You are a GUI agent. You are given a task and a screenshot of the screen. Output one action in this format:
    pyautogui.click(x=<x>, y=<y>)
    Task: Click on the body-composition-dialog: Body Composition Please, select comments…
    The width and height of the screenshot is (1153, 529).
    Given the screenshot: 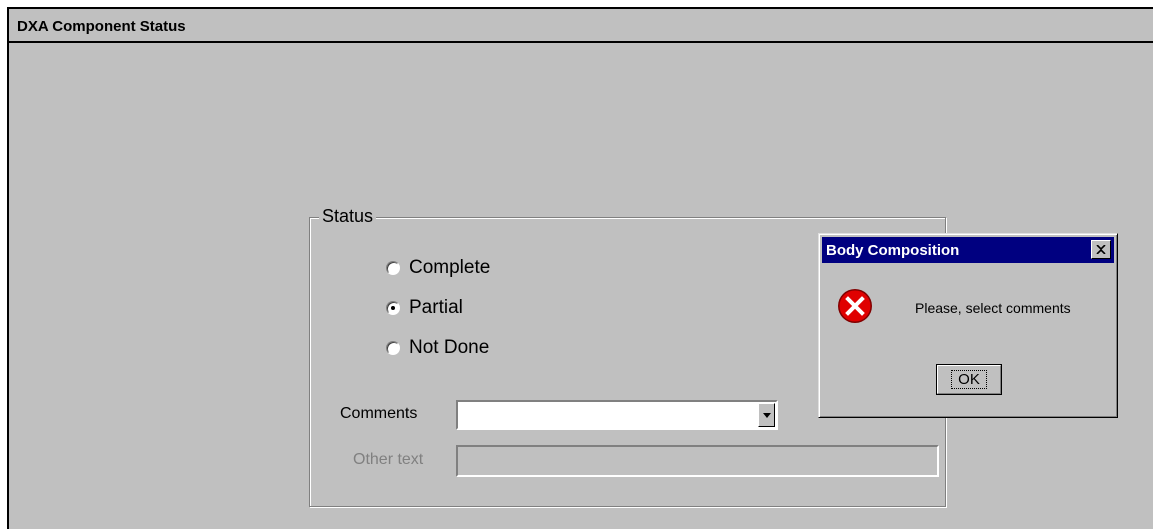 What is the action you would take?
    pyautogui.click(x=968, y=325)
    